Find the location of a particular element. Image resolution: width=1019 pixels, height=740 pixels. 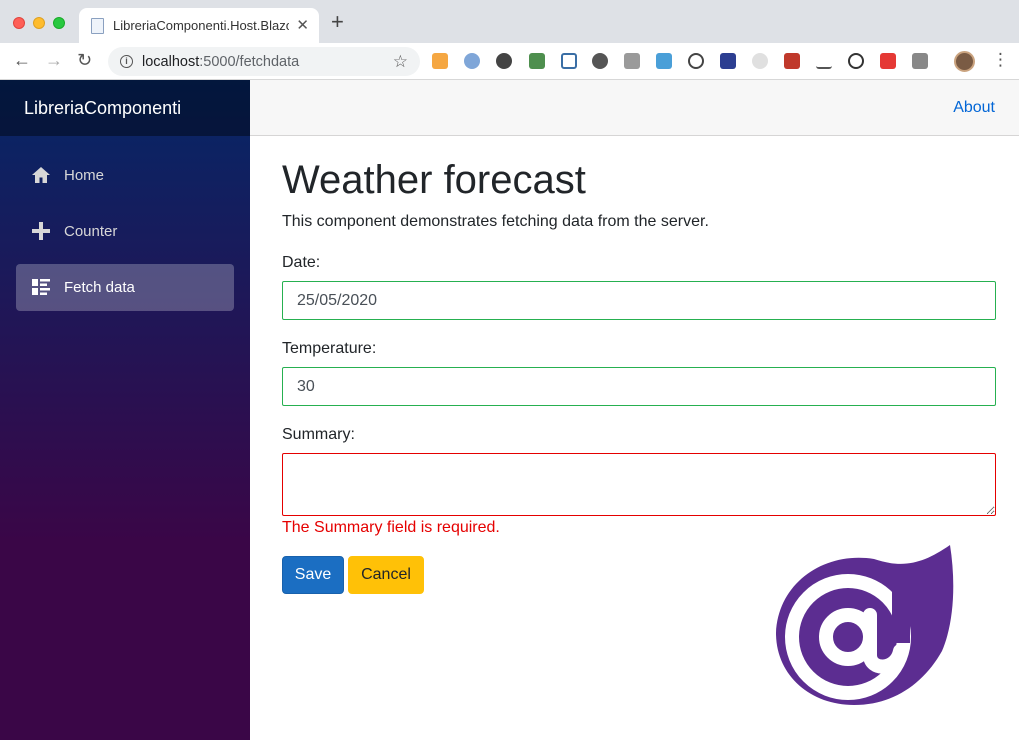

top-row: About is located at coordinates (634, 108).